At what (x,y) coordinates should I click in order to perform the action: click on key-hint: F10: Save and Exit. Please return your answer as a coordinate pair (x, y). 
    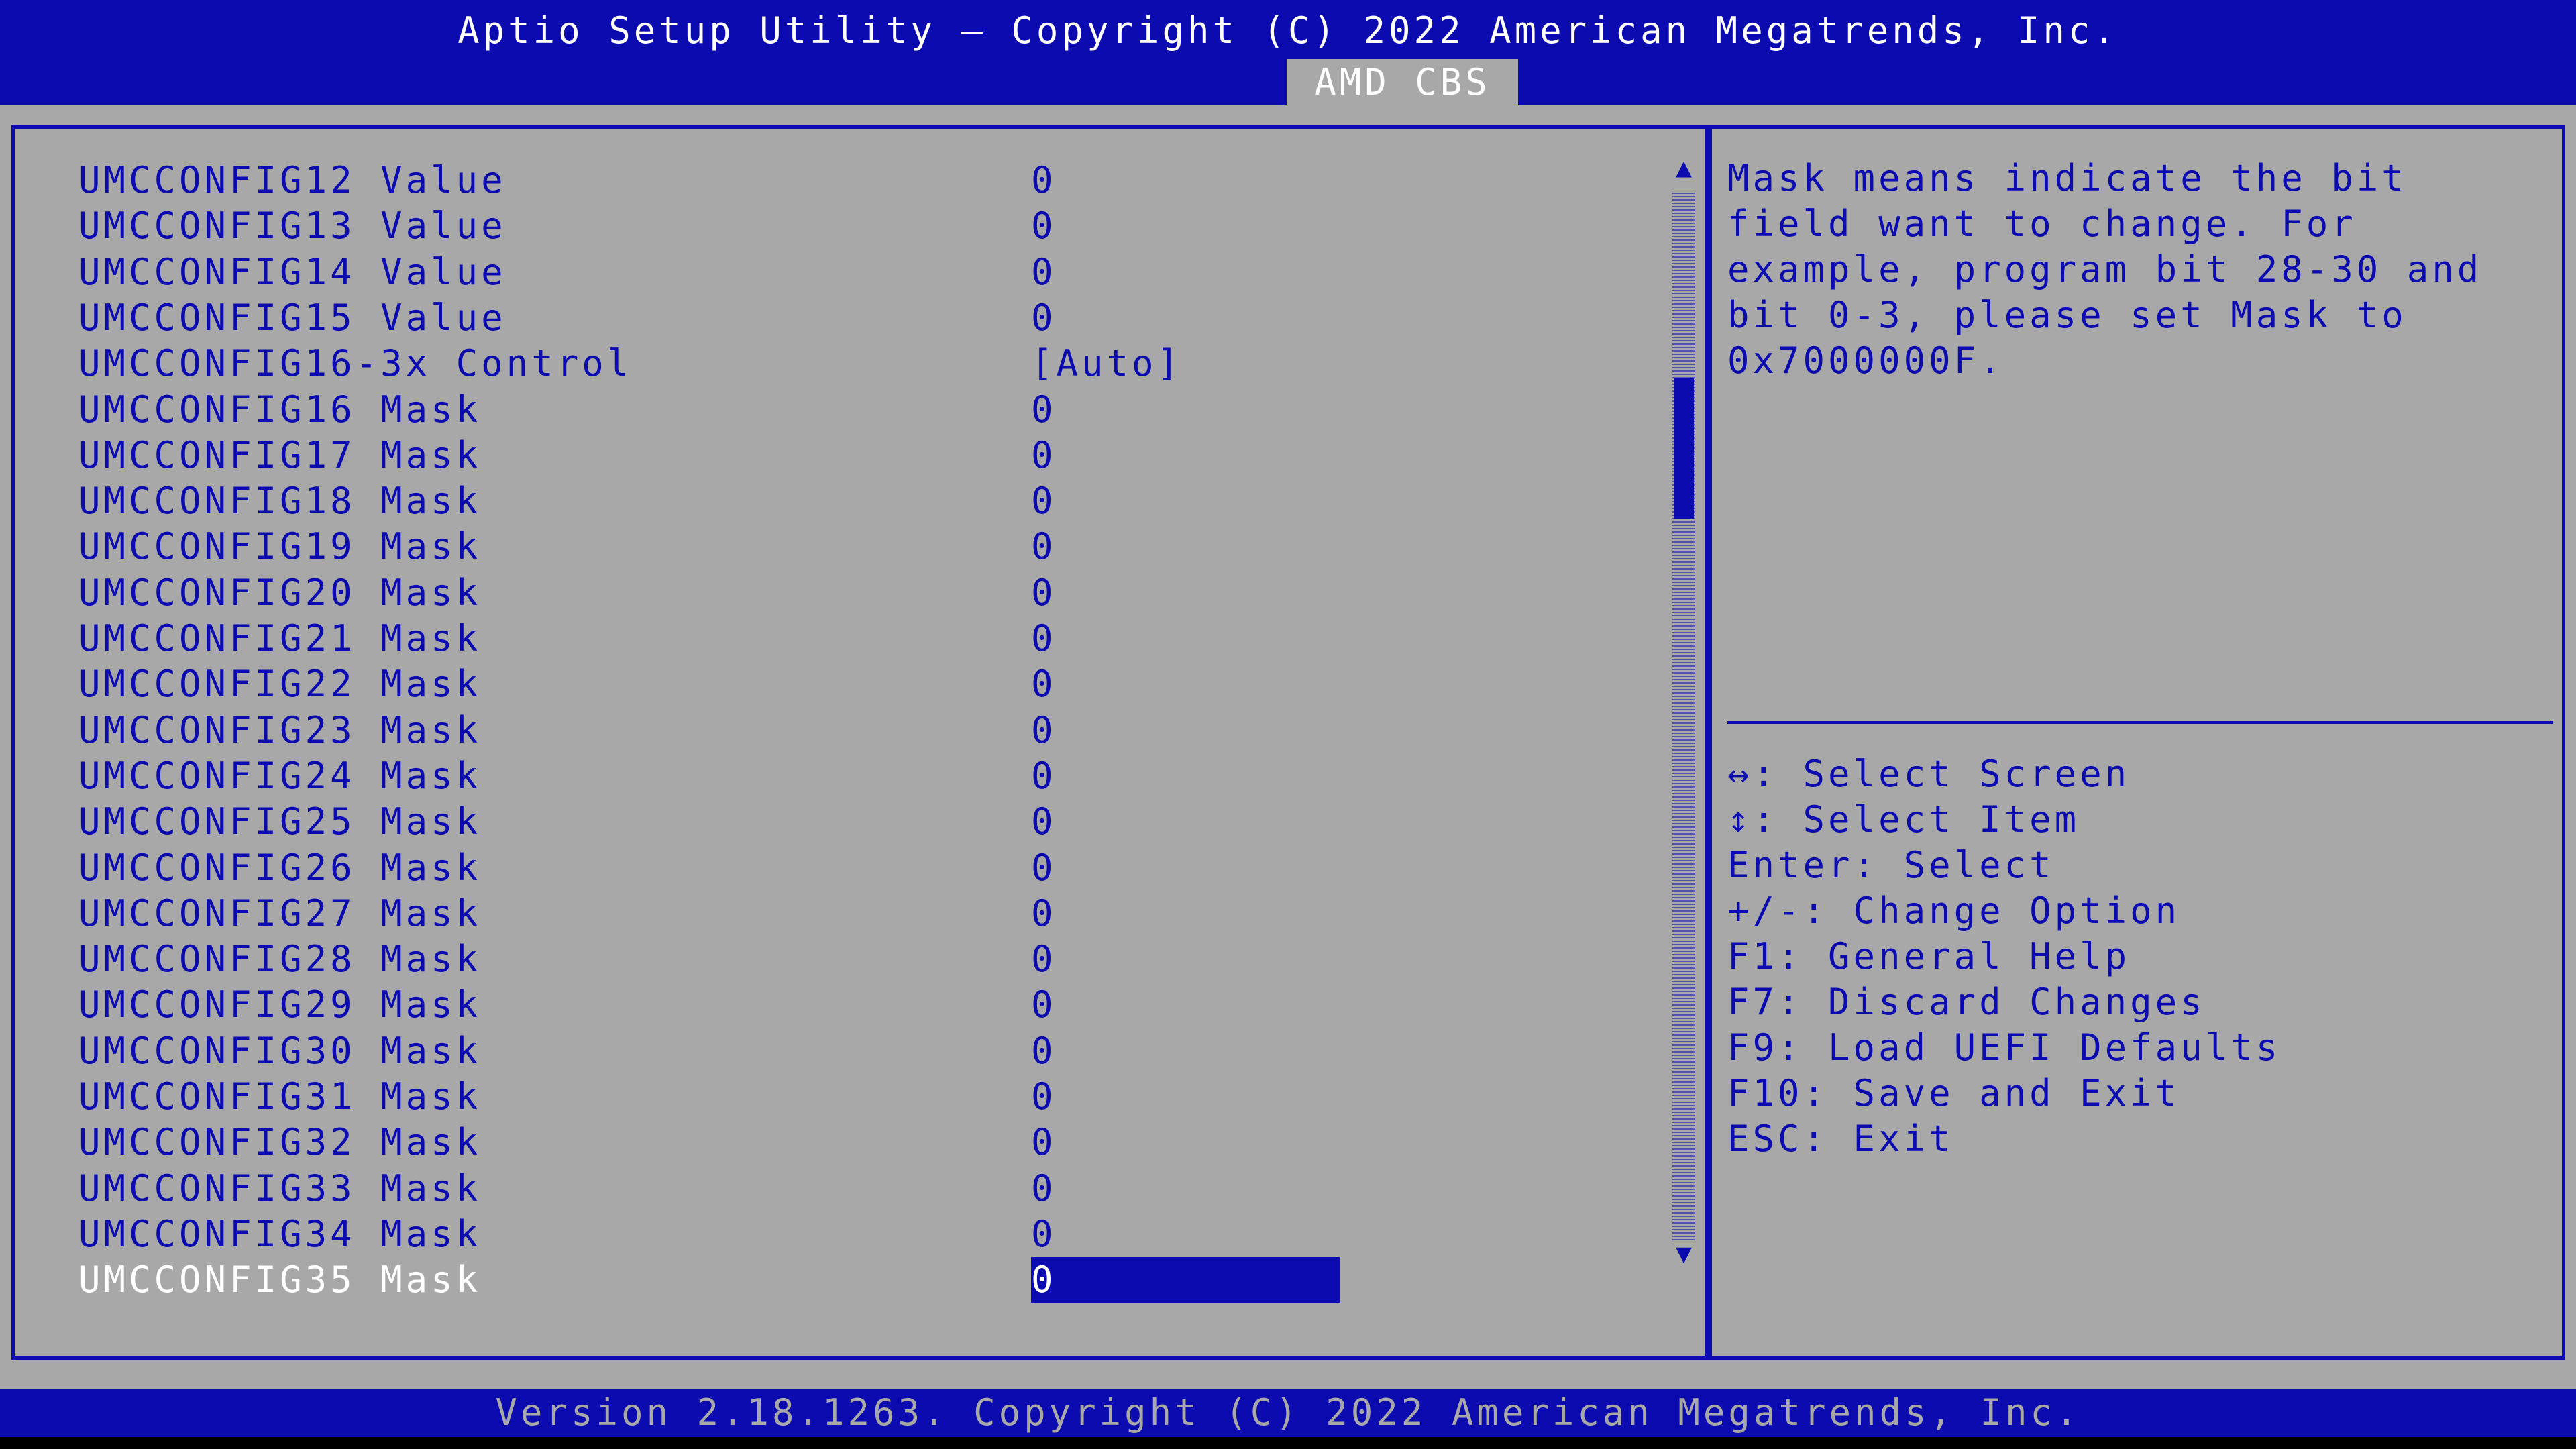
    Looking at the image, I should click on (1954, 1093).